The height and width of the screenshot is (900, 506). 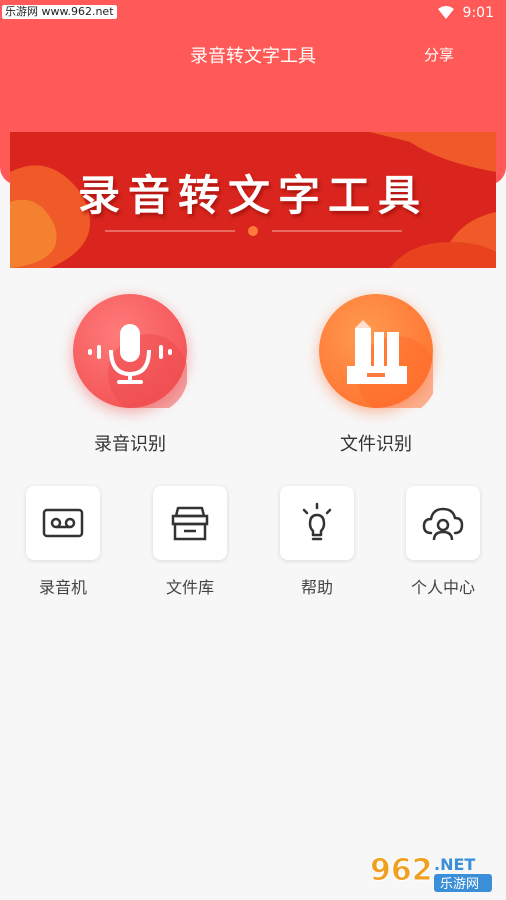 What do you see at coordinates (478, 13) in the screenshot?
I see `clock: 9:01` at bounding box center [478, 13].